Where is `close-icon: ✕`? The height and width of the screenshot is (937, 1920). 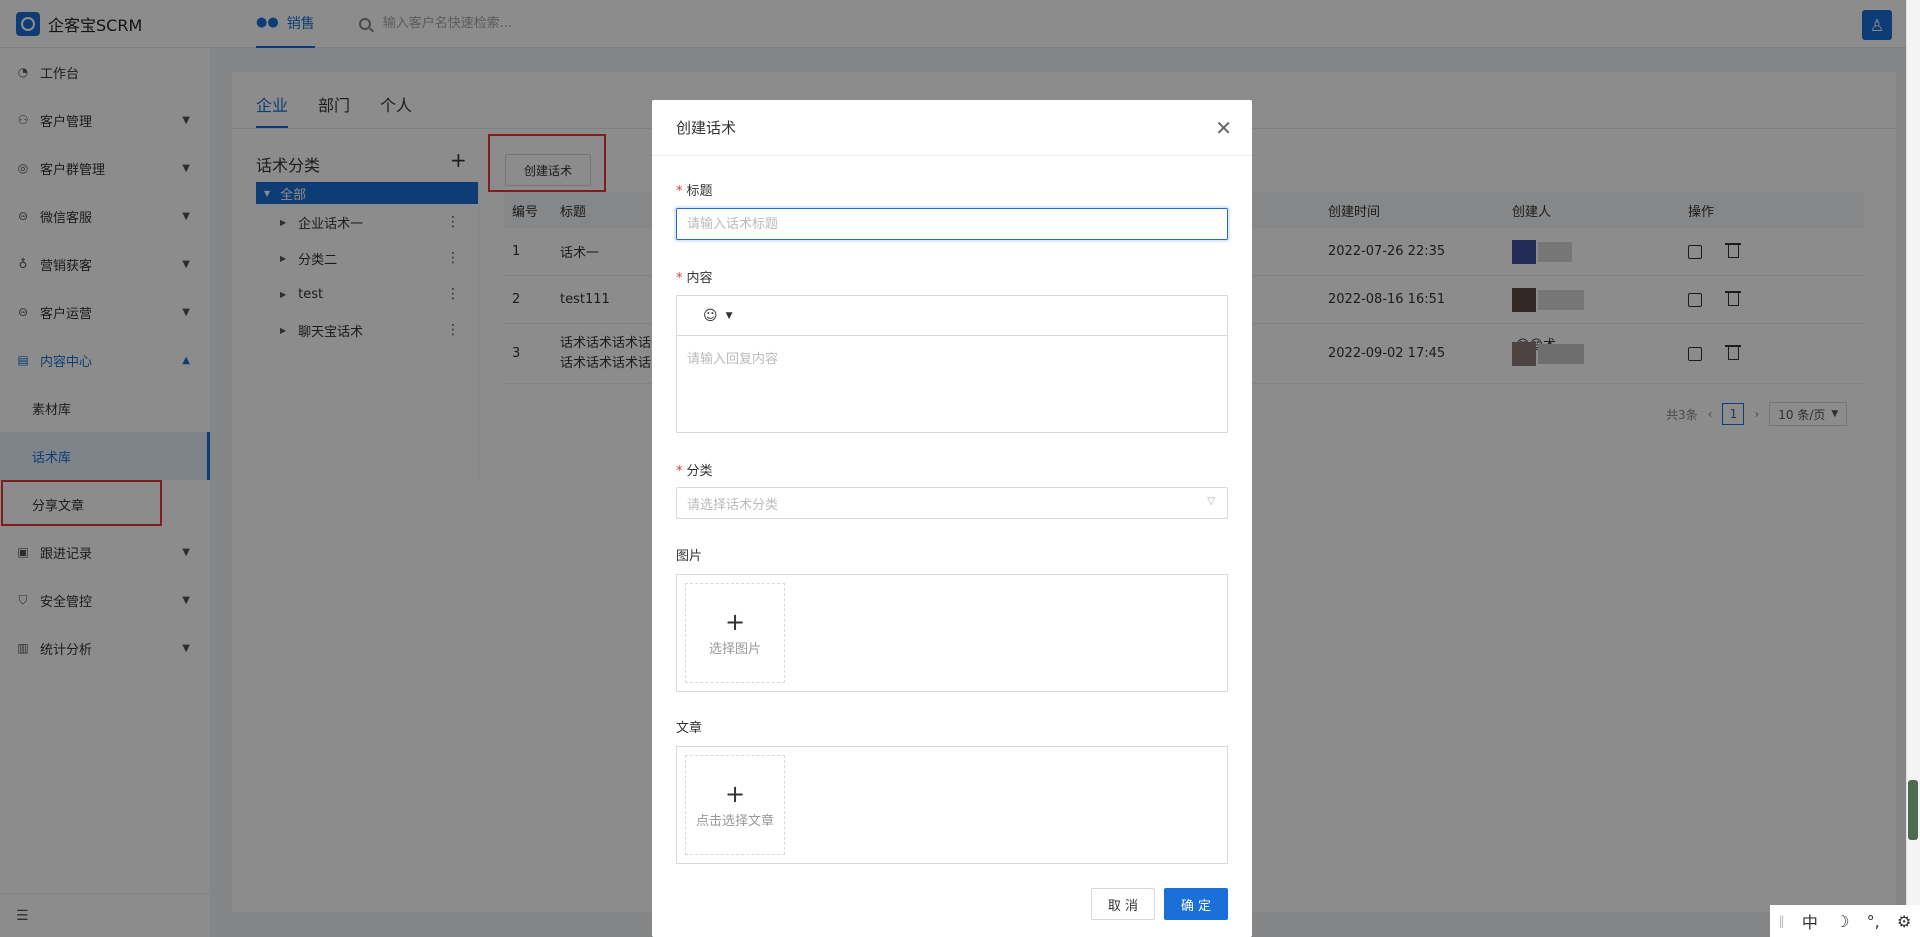 close-icon: ✕ is located at coordinates (1223, 128).